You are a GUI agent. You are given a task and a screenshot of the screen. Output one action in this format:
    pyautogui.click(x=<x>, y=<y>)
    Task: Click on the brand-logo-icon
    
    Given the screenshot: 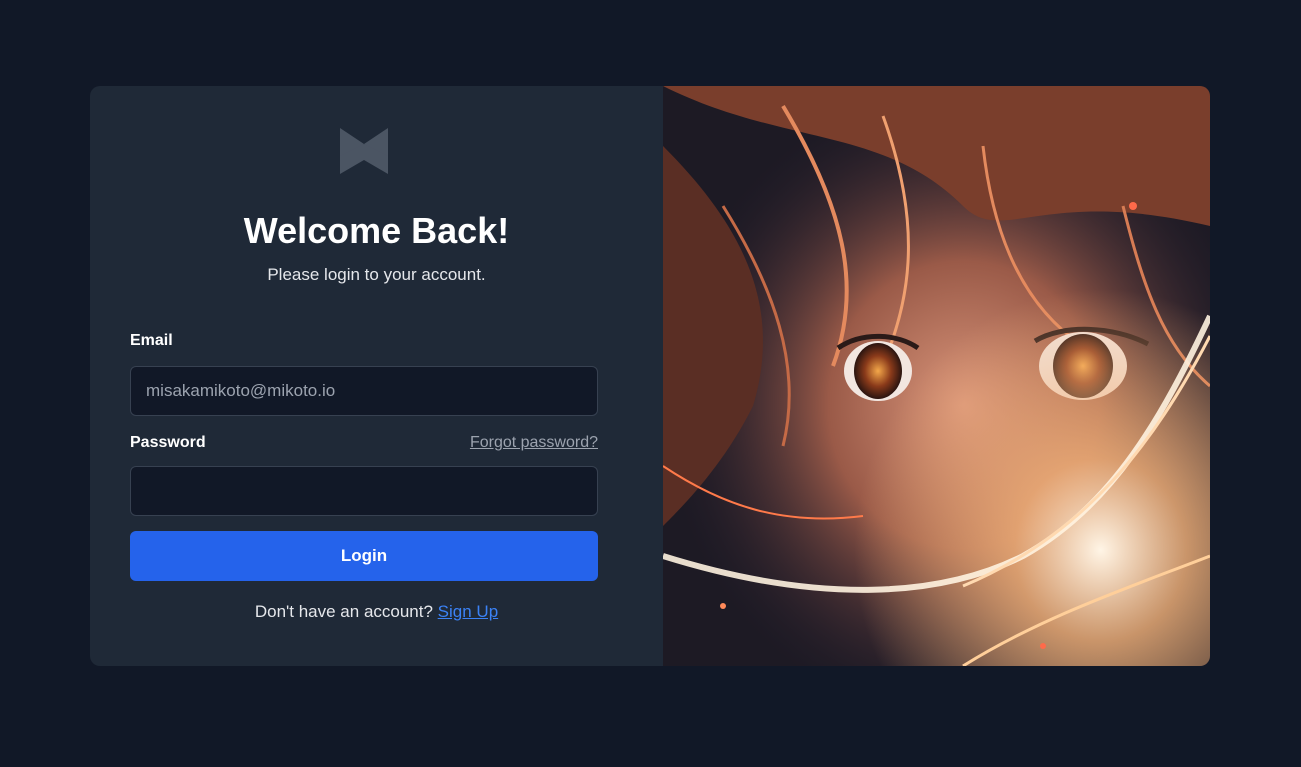 What is the action you would take?
    pyautogui.click(x=364, y=151)
    